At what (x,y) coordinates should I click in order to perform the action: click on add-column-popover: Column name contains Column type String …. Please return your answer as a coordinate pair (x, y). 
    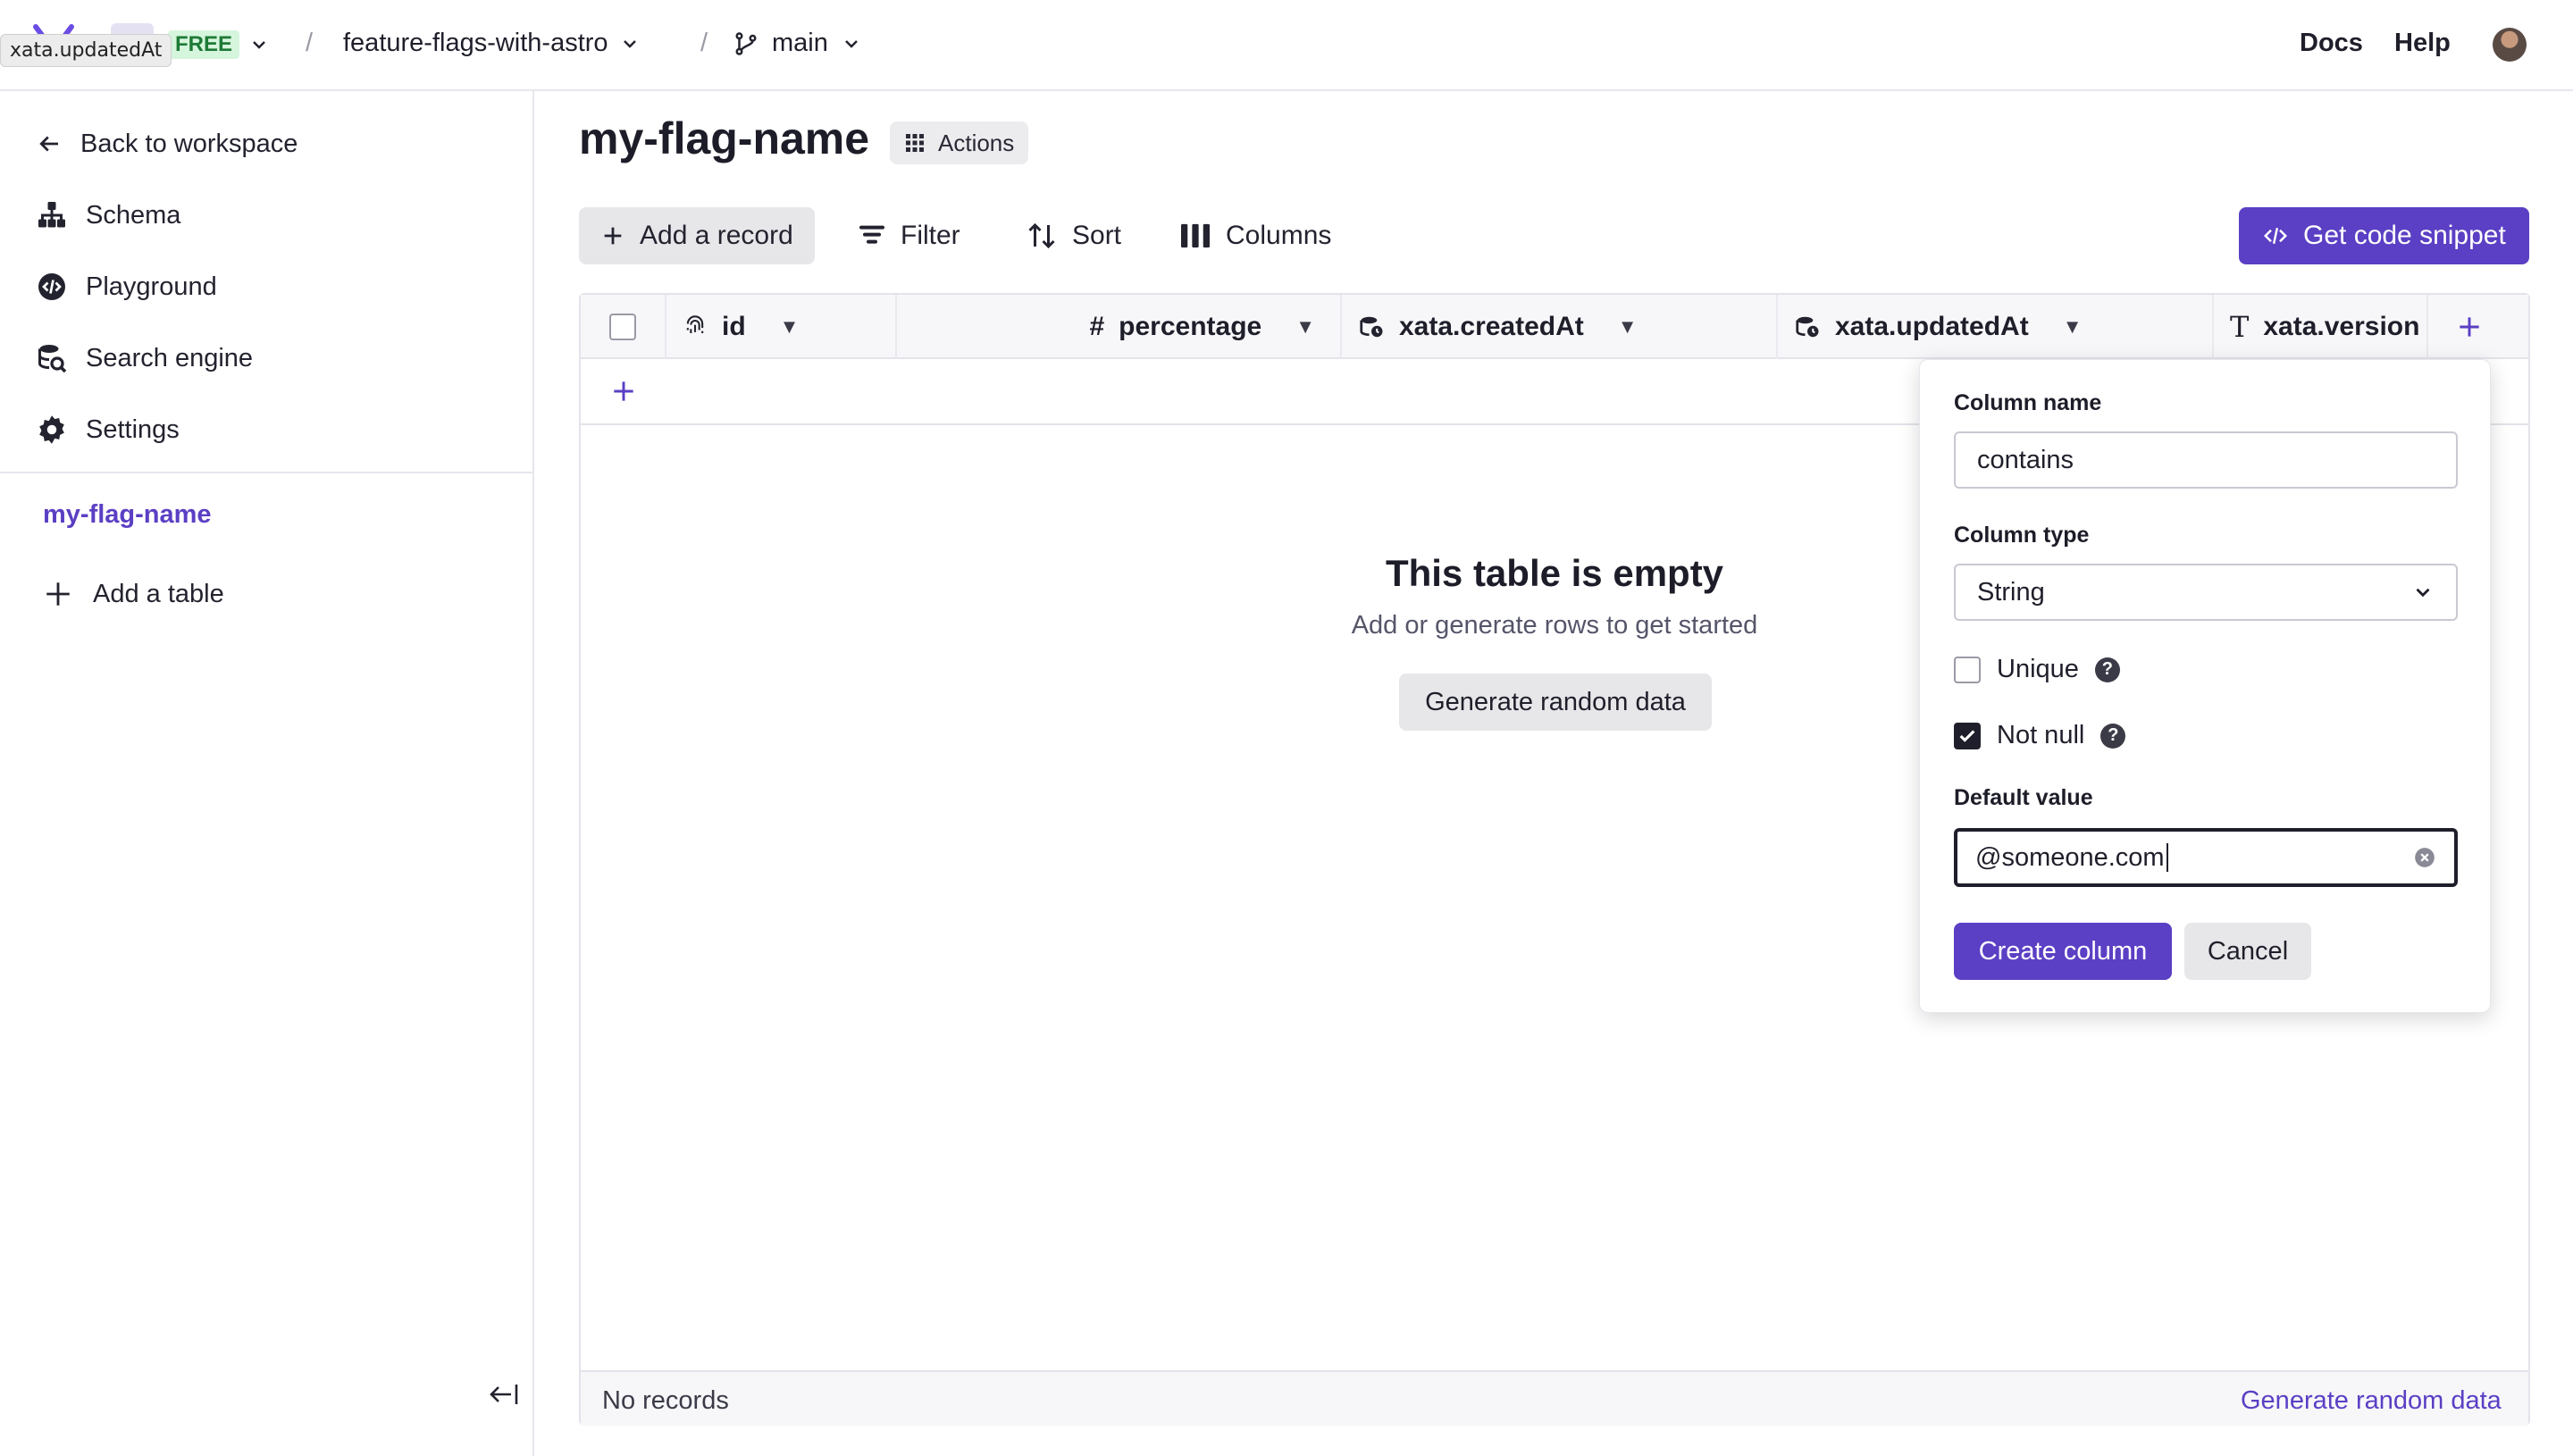
    Looking at the image, I should click on (2205, 686).